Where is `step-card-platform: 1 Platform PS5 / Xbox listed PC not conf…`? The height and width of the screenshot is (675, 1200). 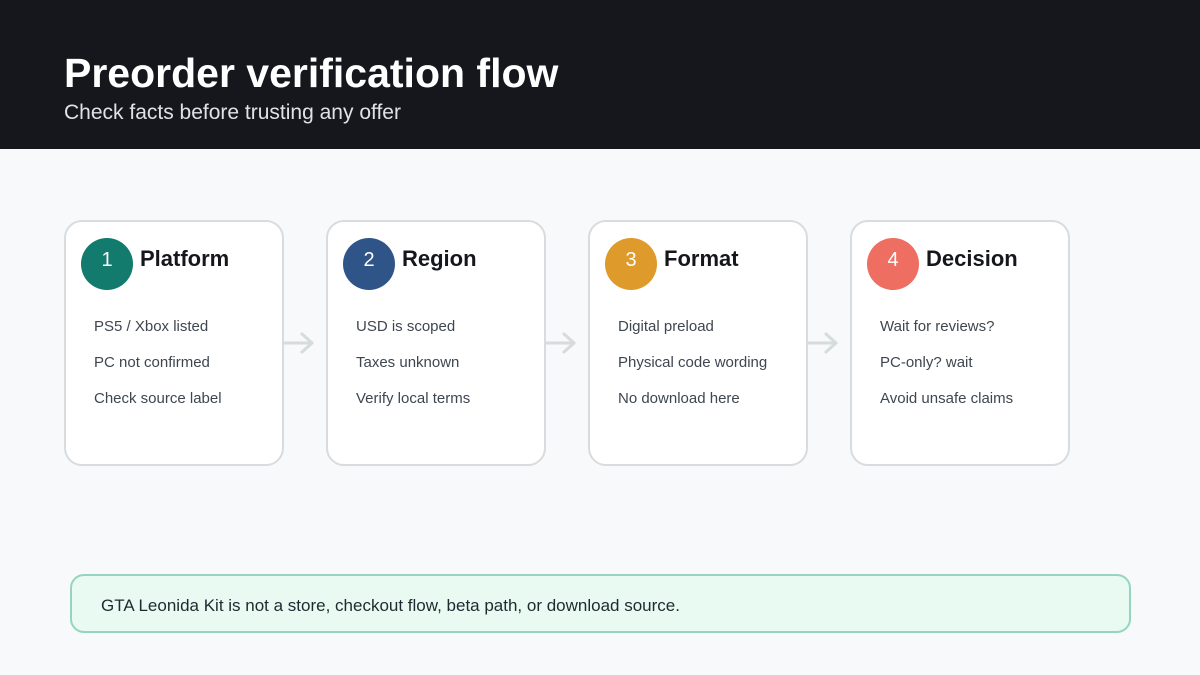
step-card-platform: 1 Platform PS5 / Xbox listed PC not conf… is located at coordinates (174, 343).